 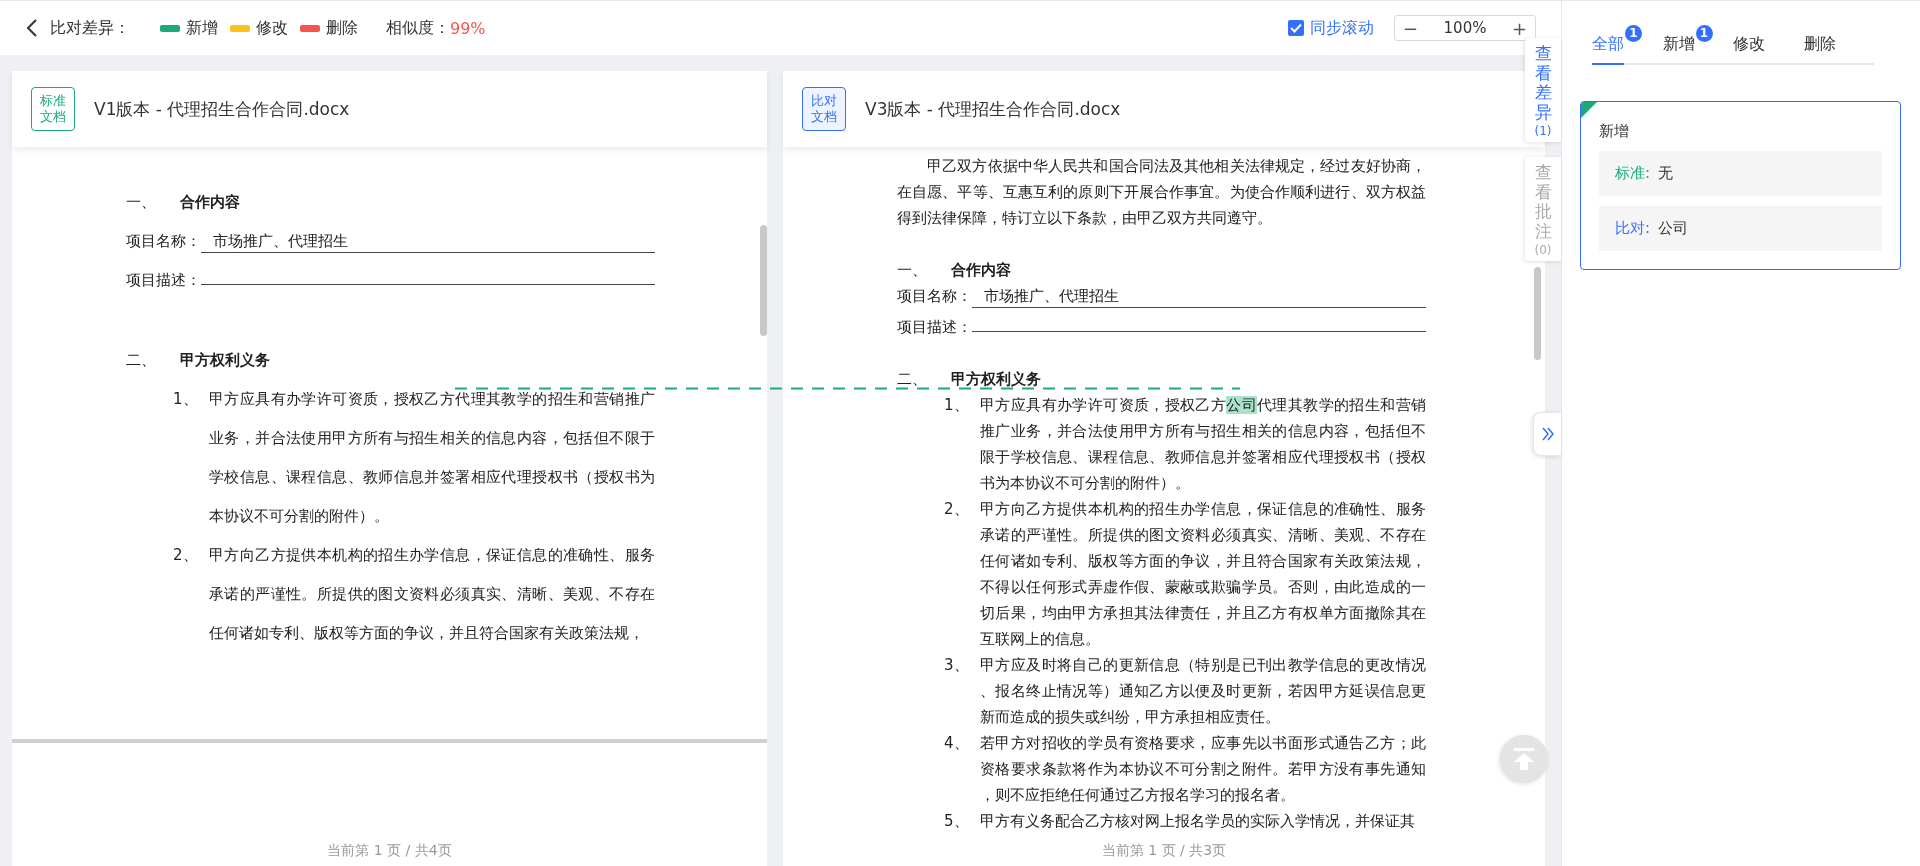 What do you see at coordinates (1296, 28) in the screenshot?
I see `sync-scroll-checkbox` at bounding box center [1296, 28].